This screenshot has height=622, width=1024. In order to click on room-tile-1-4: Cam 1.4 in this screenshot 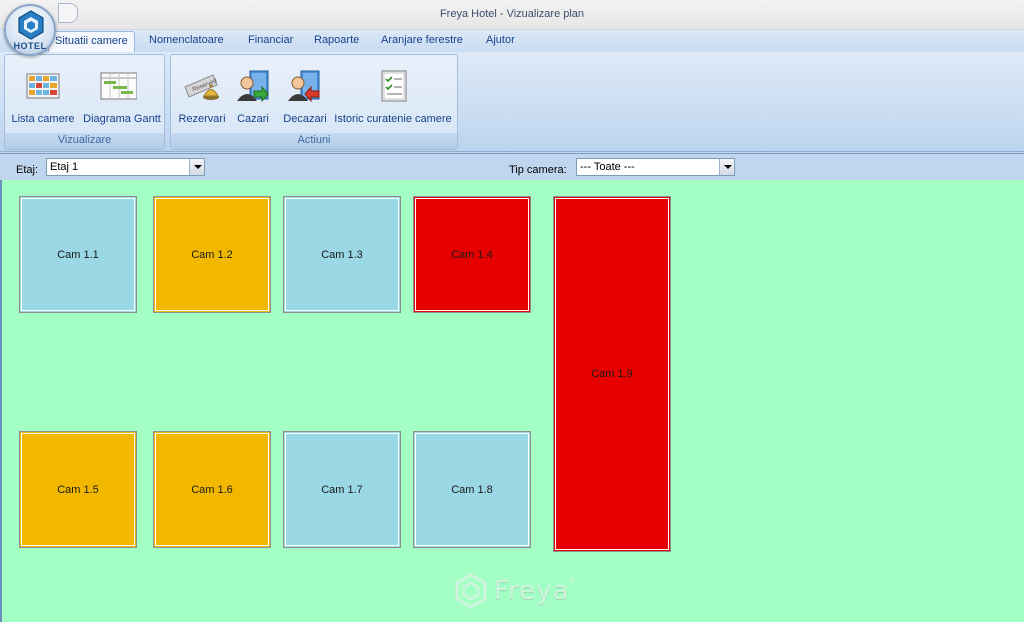, I will do `click(472, 254)`.